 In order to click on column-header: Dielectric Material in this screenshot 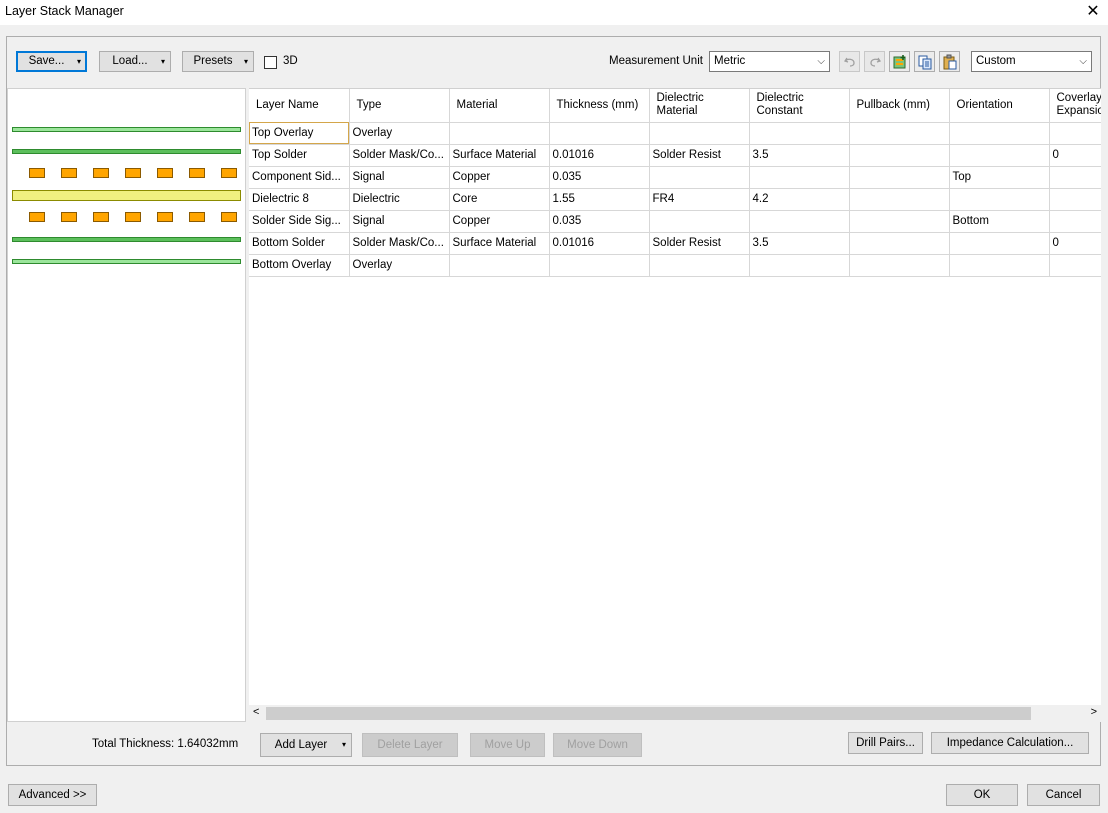, I will do `click(699, 106)`.